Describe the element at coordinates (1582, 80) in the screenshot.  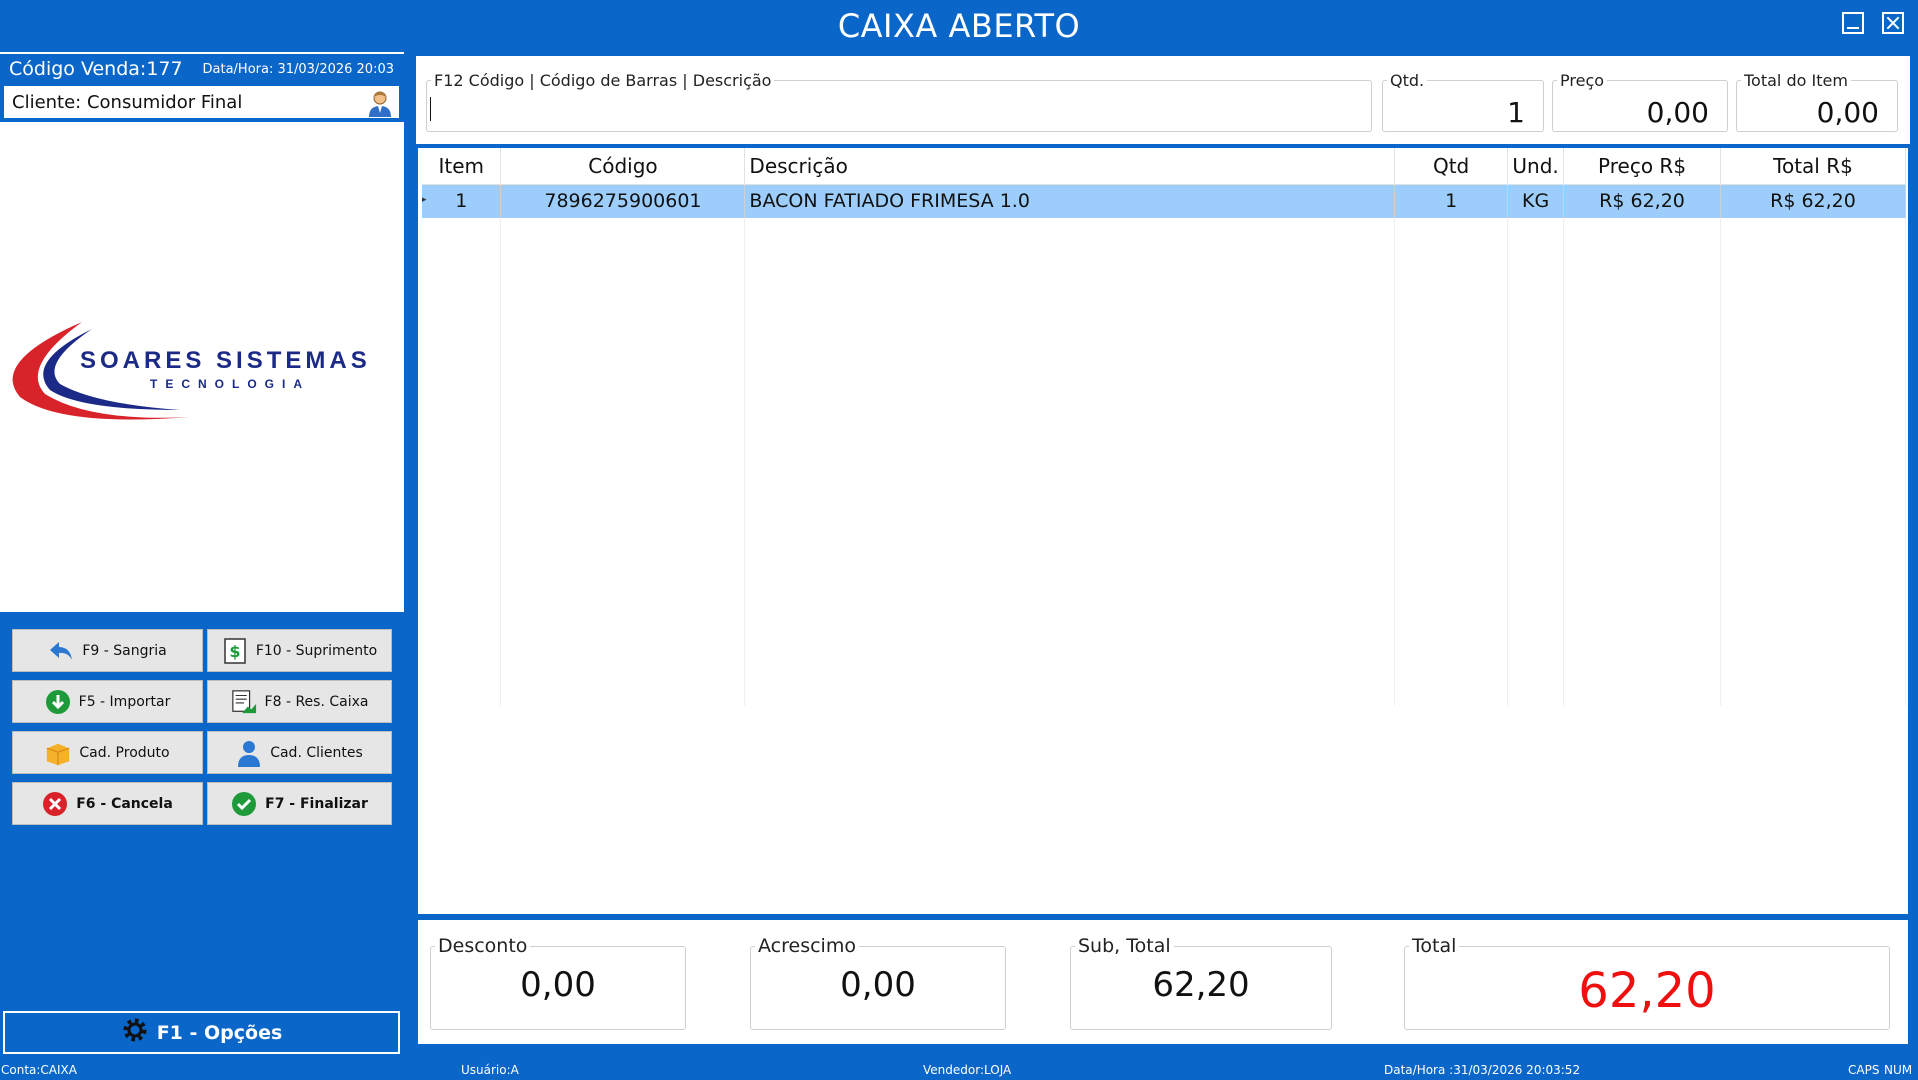
I see `preco-legend: Preço` at that location.